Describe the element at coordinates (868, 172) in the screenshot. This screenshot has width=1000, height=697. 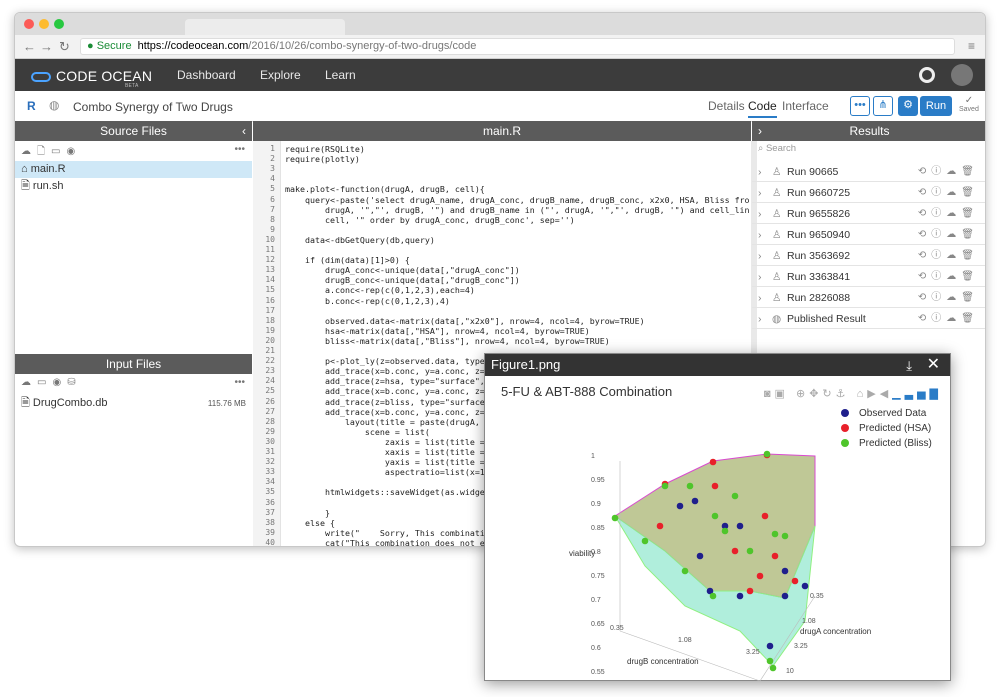
I see `result-row: › ♙ Run 90665 ⟲ⓘ☁🗑` at that location.